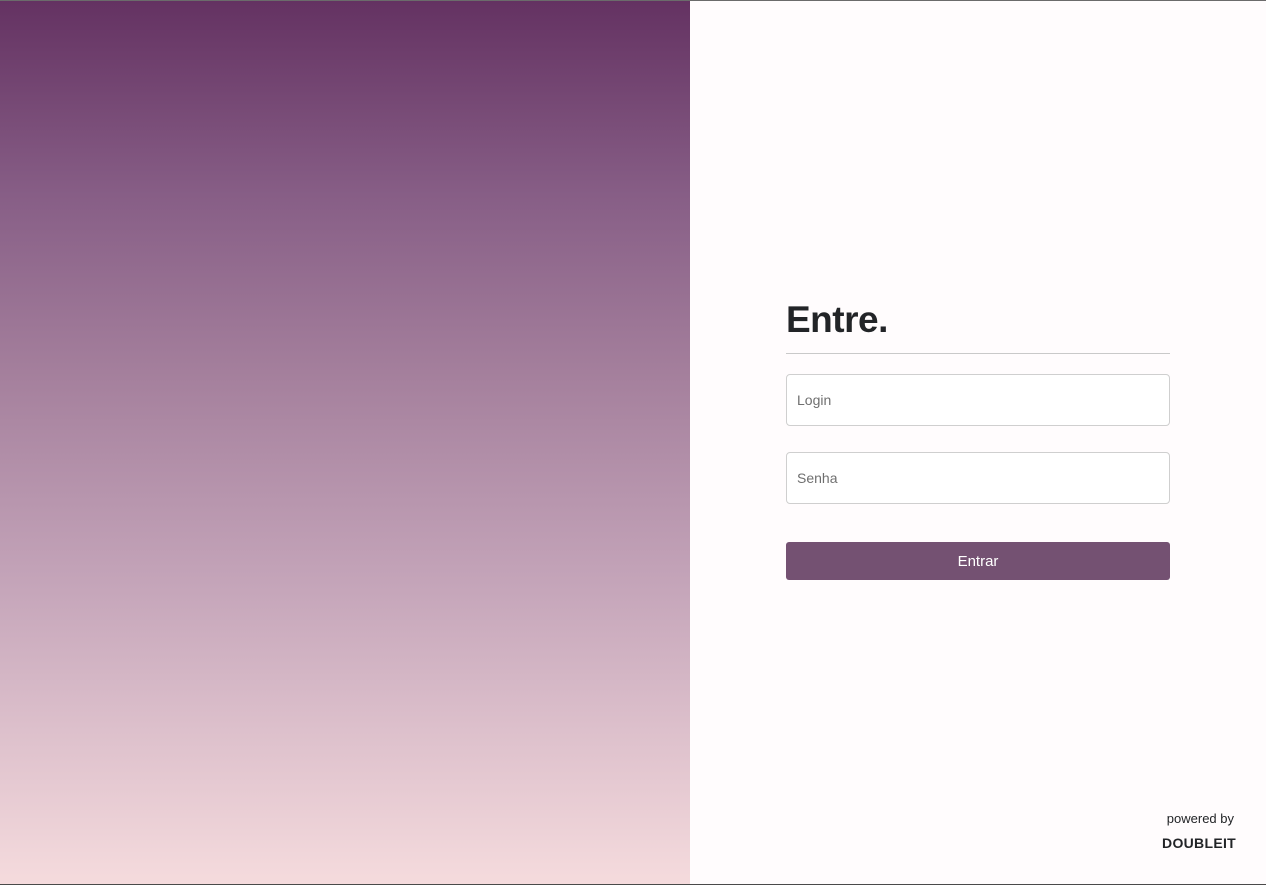 The image size is (1266, 885). I want to click on password-input, so click(978, 478).